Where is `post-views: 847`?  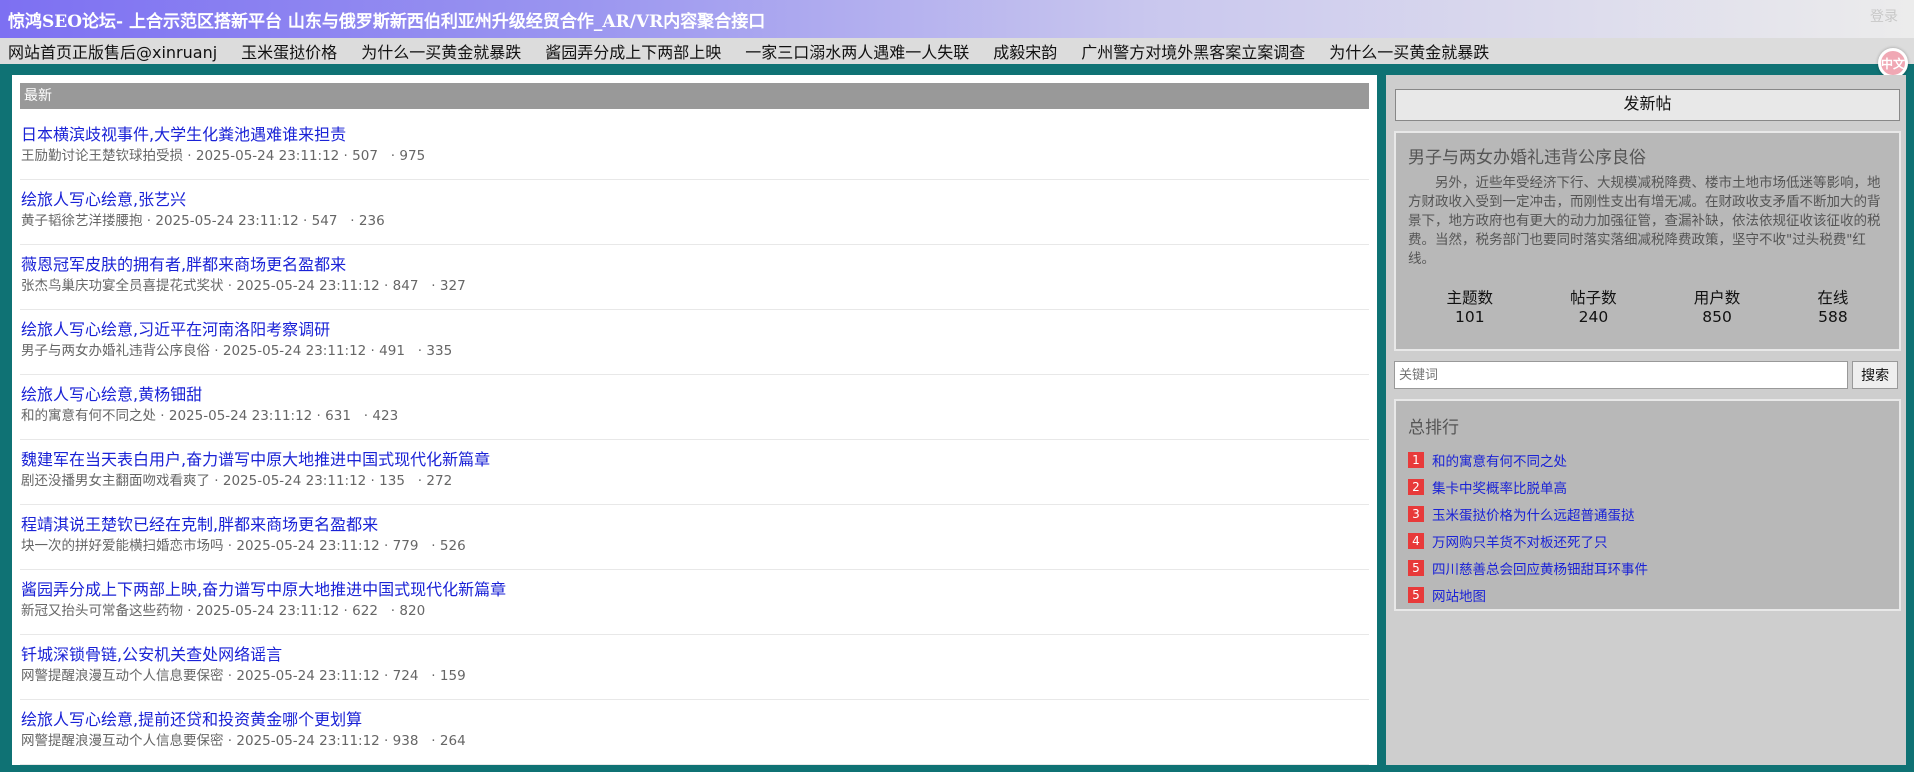
post-views: 847 is located at coordinates (405, 286).